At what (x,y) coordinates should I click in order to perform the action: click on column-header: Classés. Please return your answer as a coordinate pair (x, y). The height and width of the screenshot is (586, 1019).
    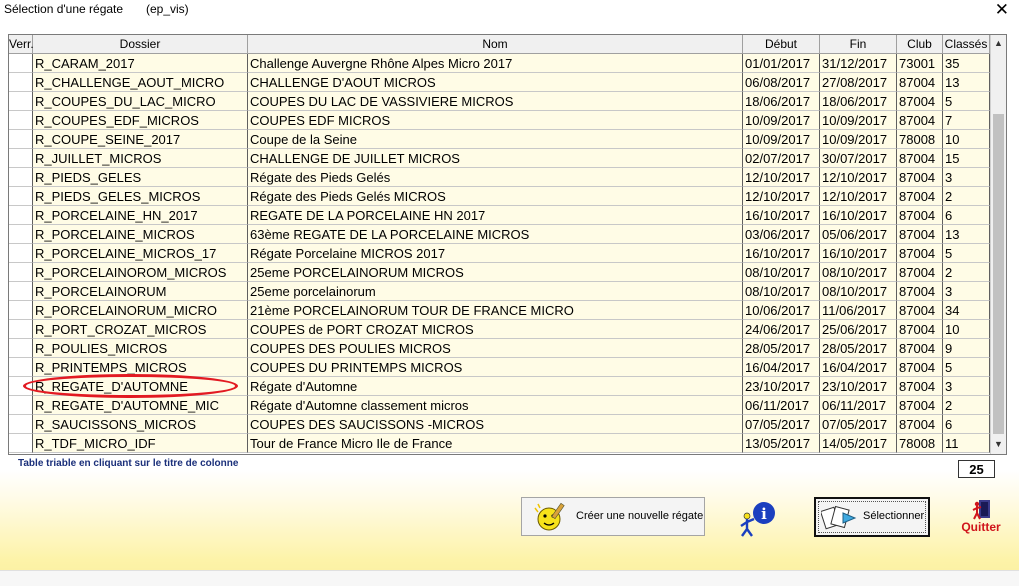
    Looking at the image, I should click on (966, 44).